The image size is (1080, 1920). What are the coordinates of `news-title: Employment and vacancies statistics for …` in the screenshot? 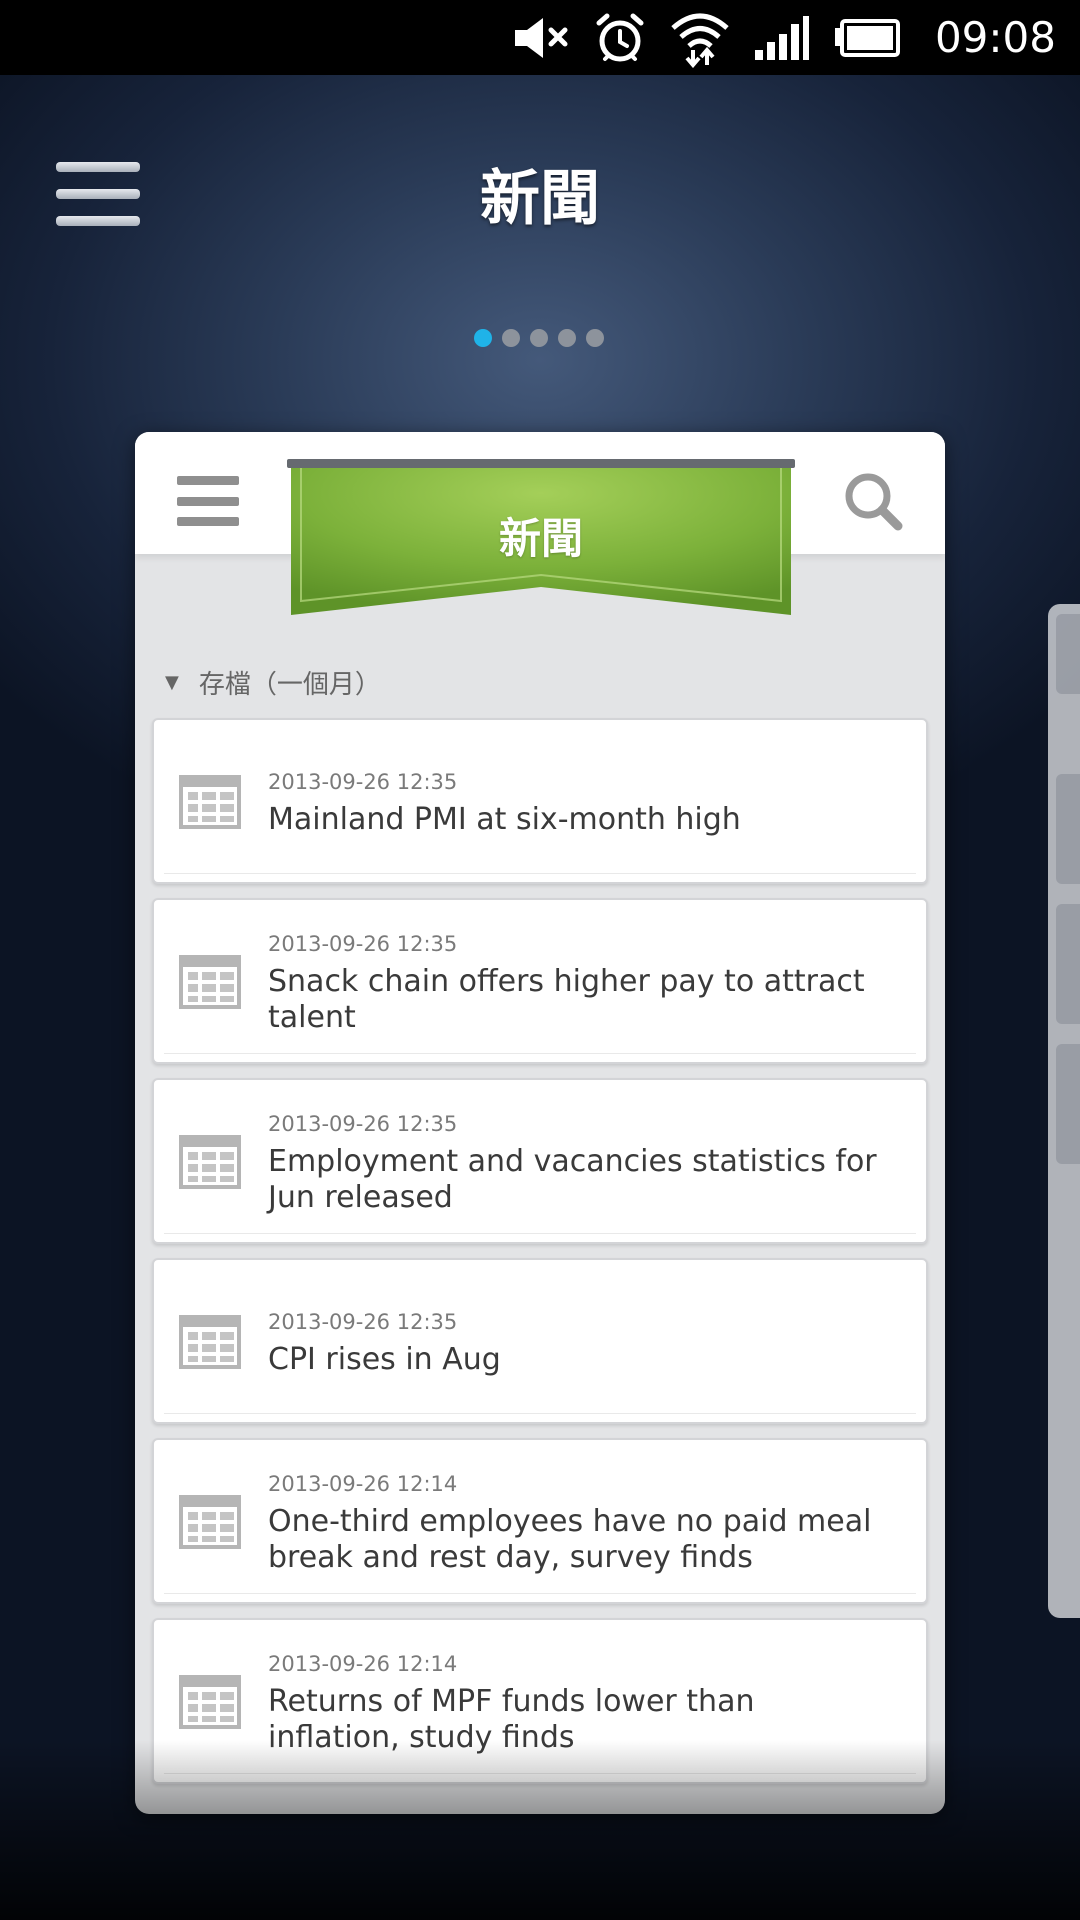 It's located at (572, 1179).